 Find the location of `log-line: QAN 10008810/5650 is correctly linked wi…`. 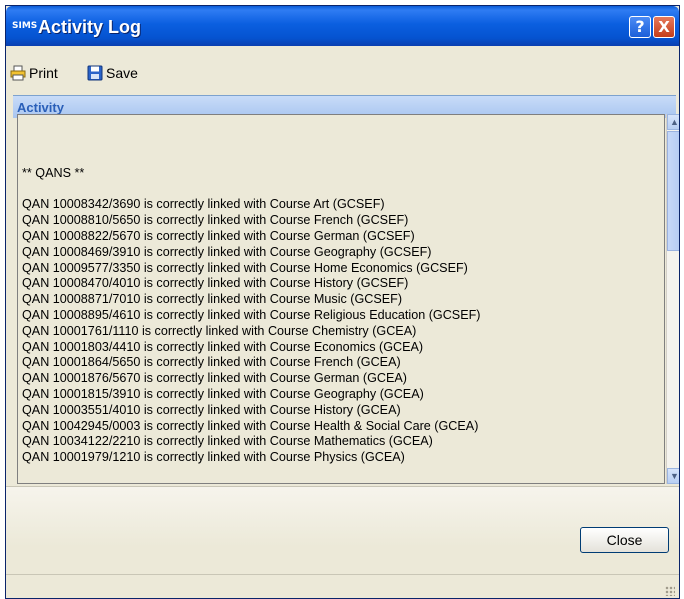

log-line: QAN 10008810/5650 is correctly linked wi… is located at coordinates (215, 220).